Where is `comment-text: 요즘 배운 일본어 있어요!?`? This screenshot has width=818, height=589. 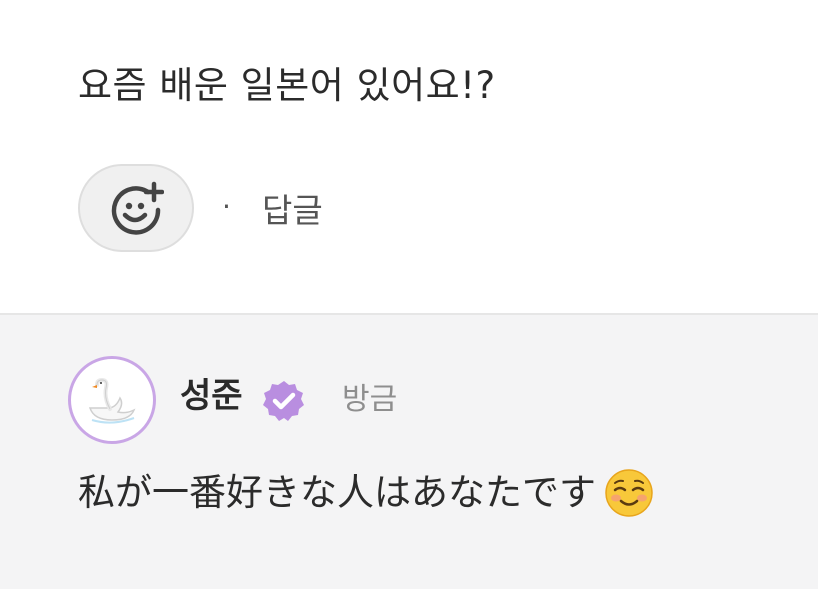
comment-text: 요즘 배운 일본어 있어요!? is located at coordinates (287, 85).